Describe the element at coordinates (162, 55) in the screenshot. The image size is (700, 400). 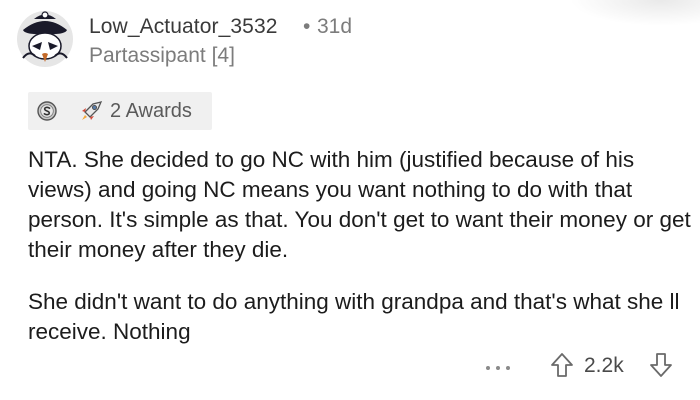
I see `user-flair: Partassipant [4]` at that location.